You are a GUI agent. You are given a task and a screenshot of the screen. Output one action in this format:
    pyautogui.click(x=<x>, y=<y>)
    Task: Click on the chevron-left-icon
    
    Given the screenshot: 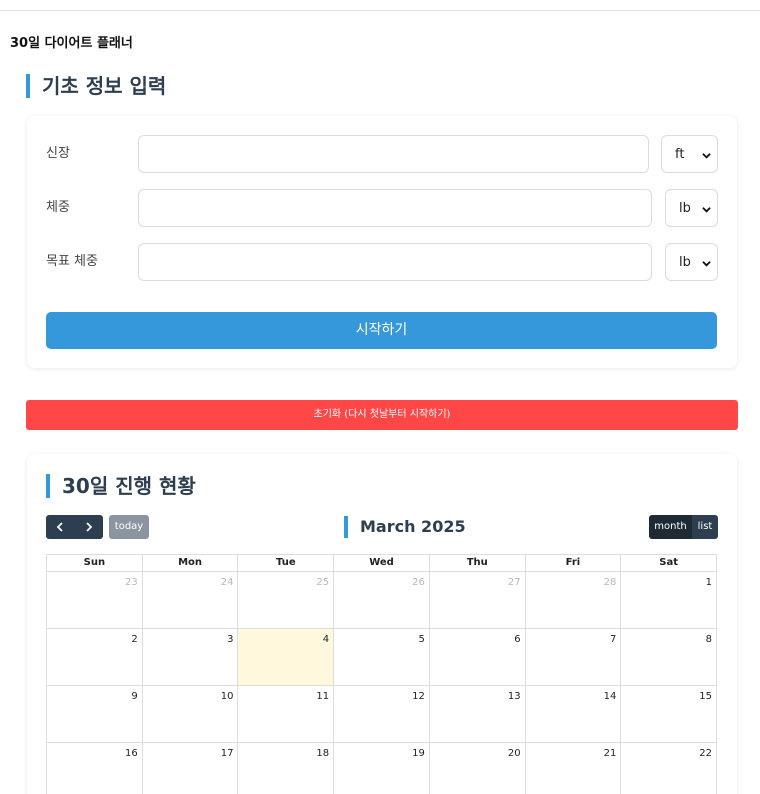 What is the action you would take?
    pyautogui.click(x=59, y=527)
    